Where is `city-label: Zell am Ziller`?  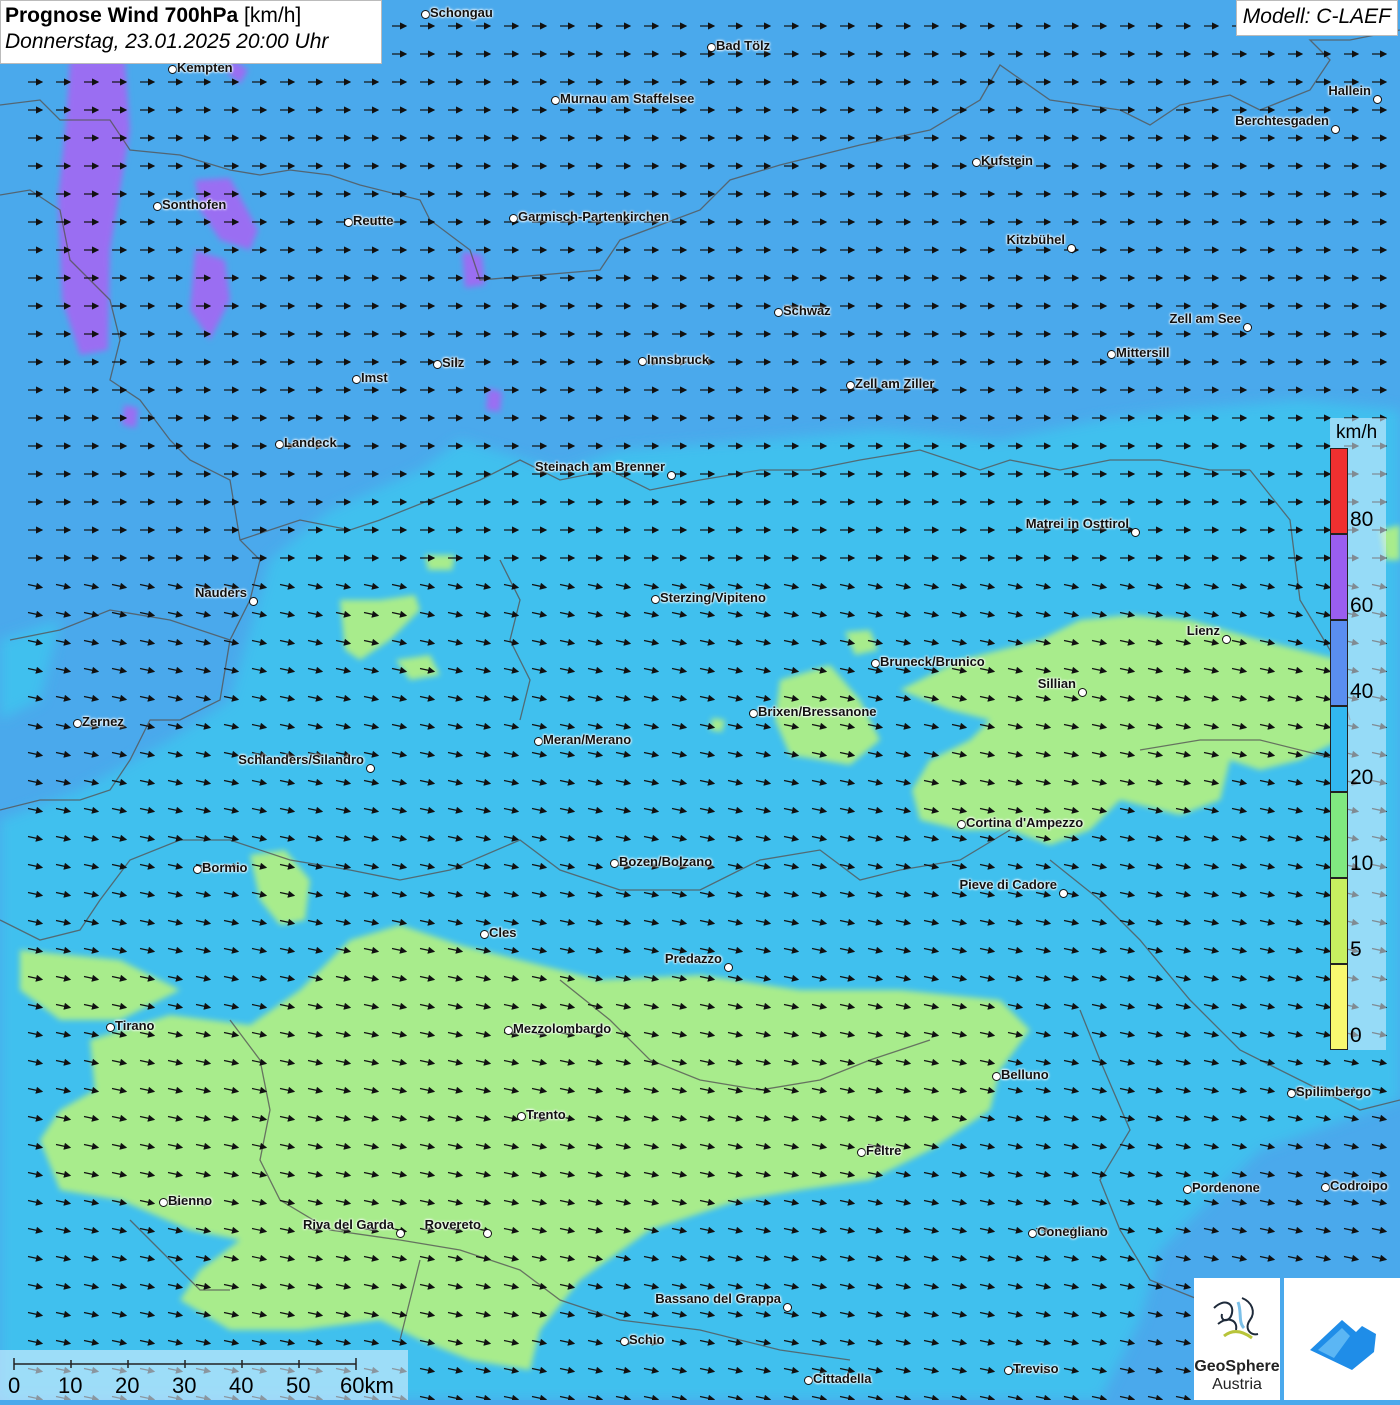 city-label: Zell am Ziller is located at coordinates (895, 383).